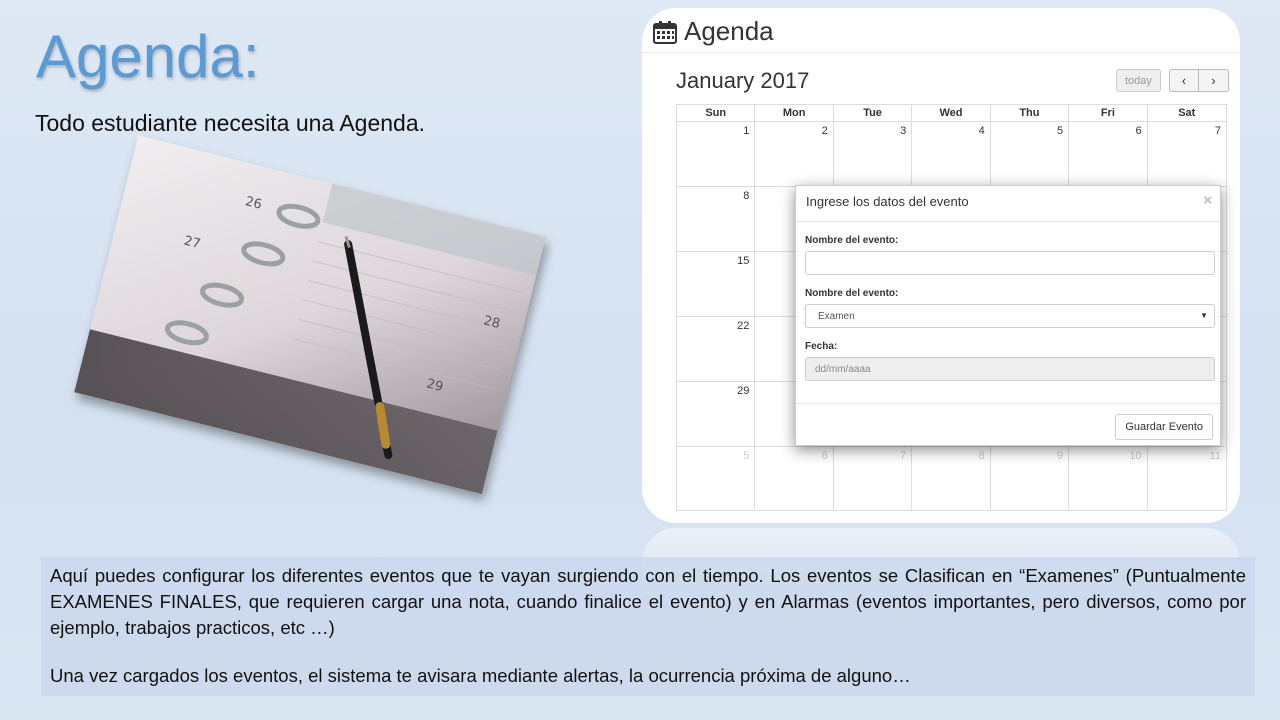 This screenshot has width=1280, height=720. I want to click on weekday-sat: Sat, so click(1187, 113).